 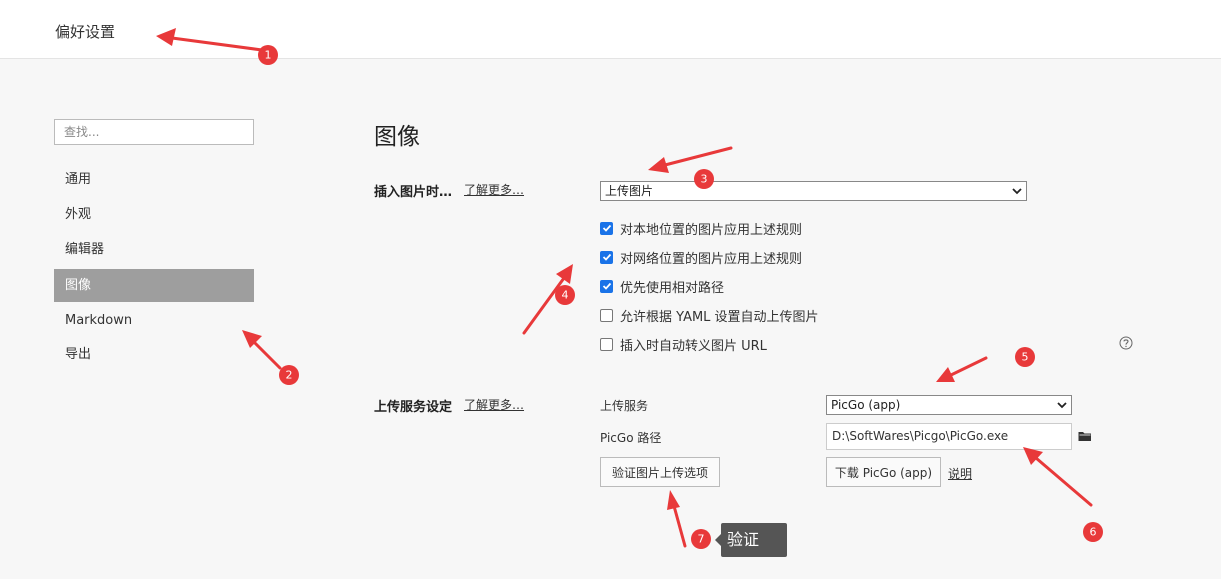 What do you see at coordinates (565, 295) in the screenshot?
I see `annotation-badge-4-label: 4` at bounding box center [565, 295].